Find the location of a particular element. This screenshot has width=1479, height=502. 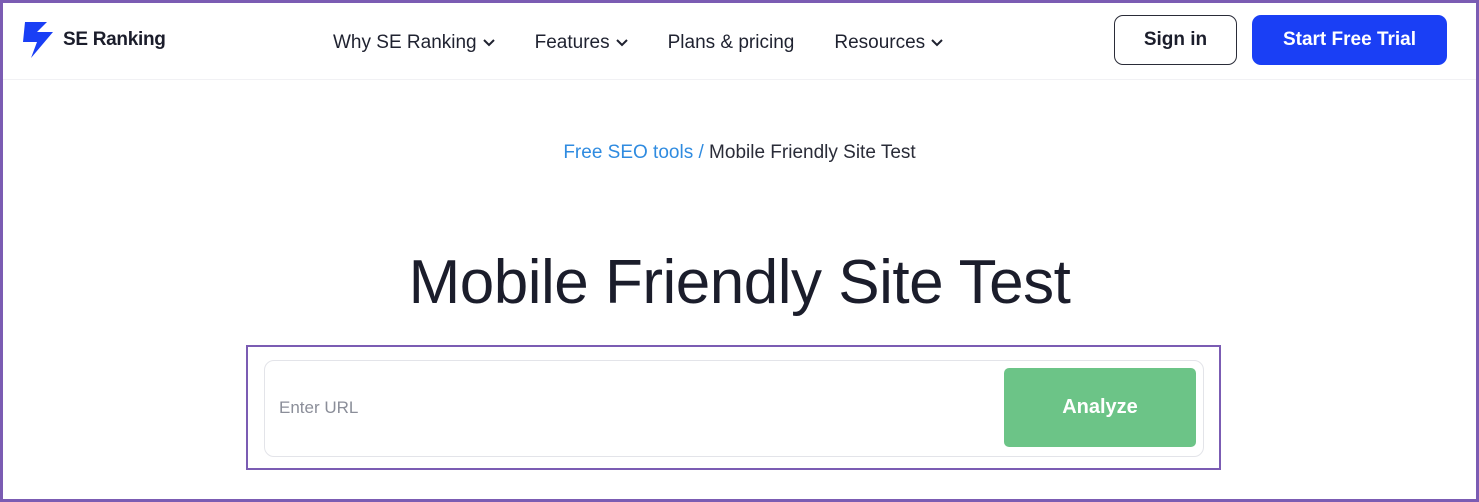

url-input is located at coordinates (639, 408).